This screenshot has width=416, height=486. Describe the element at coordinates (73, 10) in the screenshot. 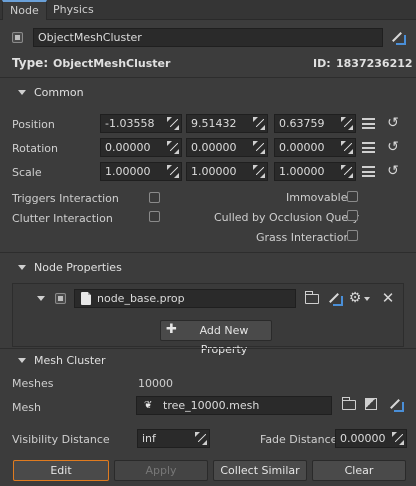

I see `tab-physics: Physics` at that location.